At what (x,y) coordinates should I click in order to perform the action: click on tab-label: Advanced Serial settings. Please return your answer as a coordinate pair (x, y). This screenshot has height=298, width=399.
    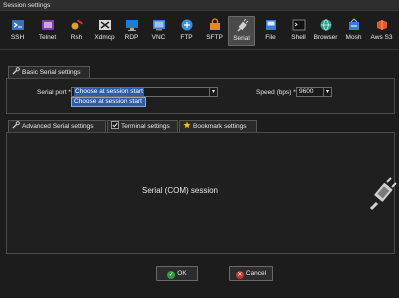
    Looking at the image, I should click on (58, 126).